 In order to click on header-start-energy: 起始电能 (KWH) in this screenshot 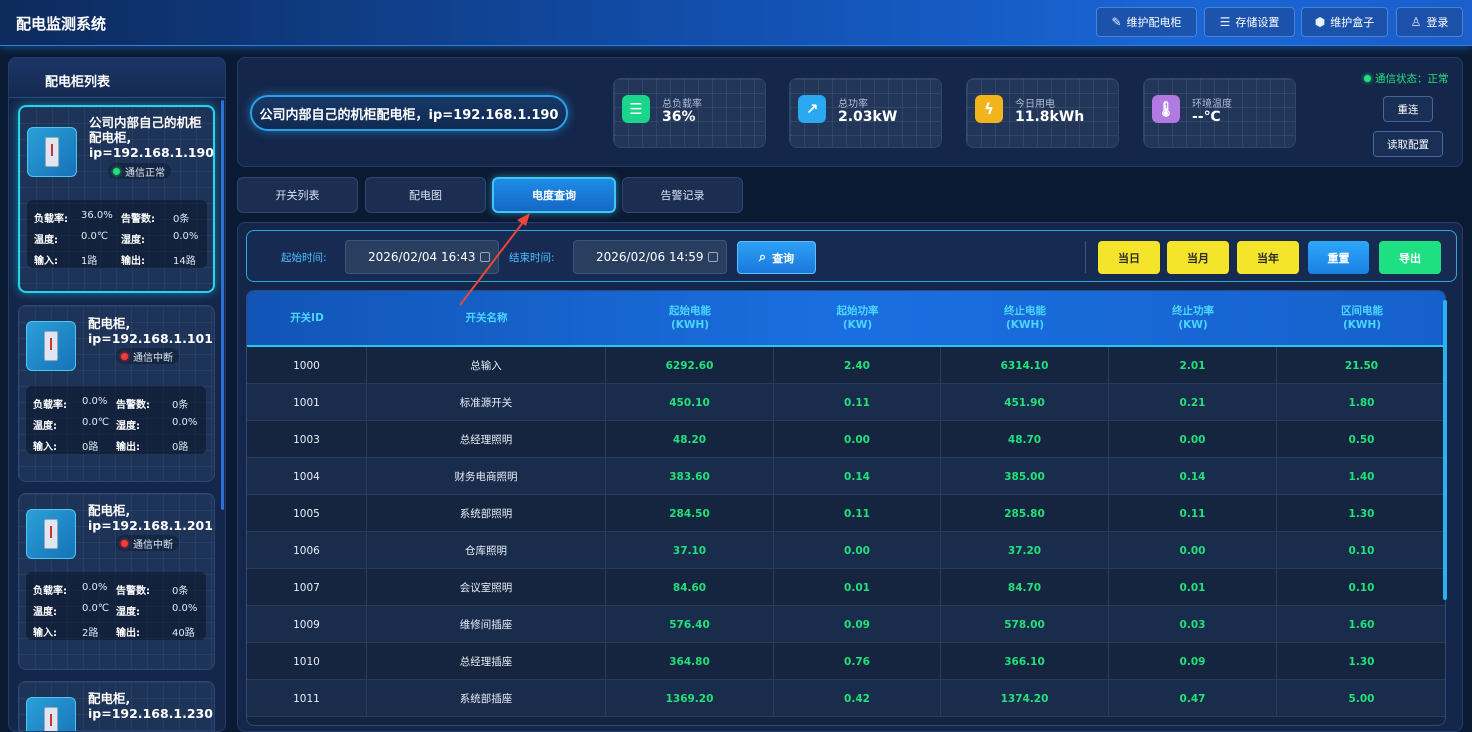, I will do `click(690, 318)`.